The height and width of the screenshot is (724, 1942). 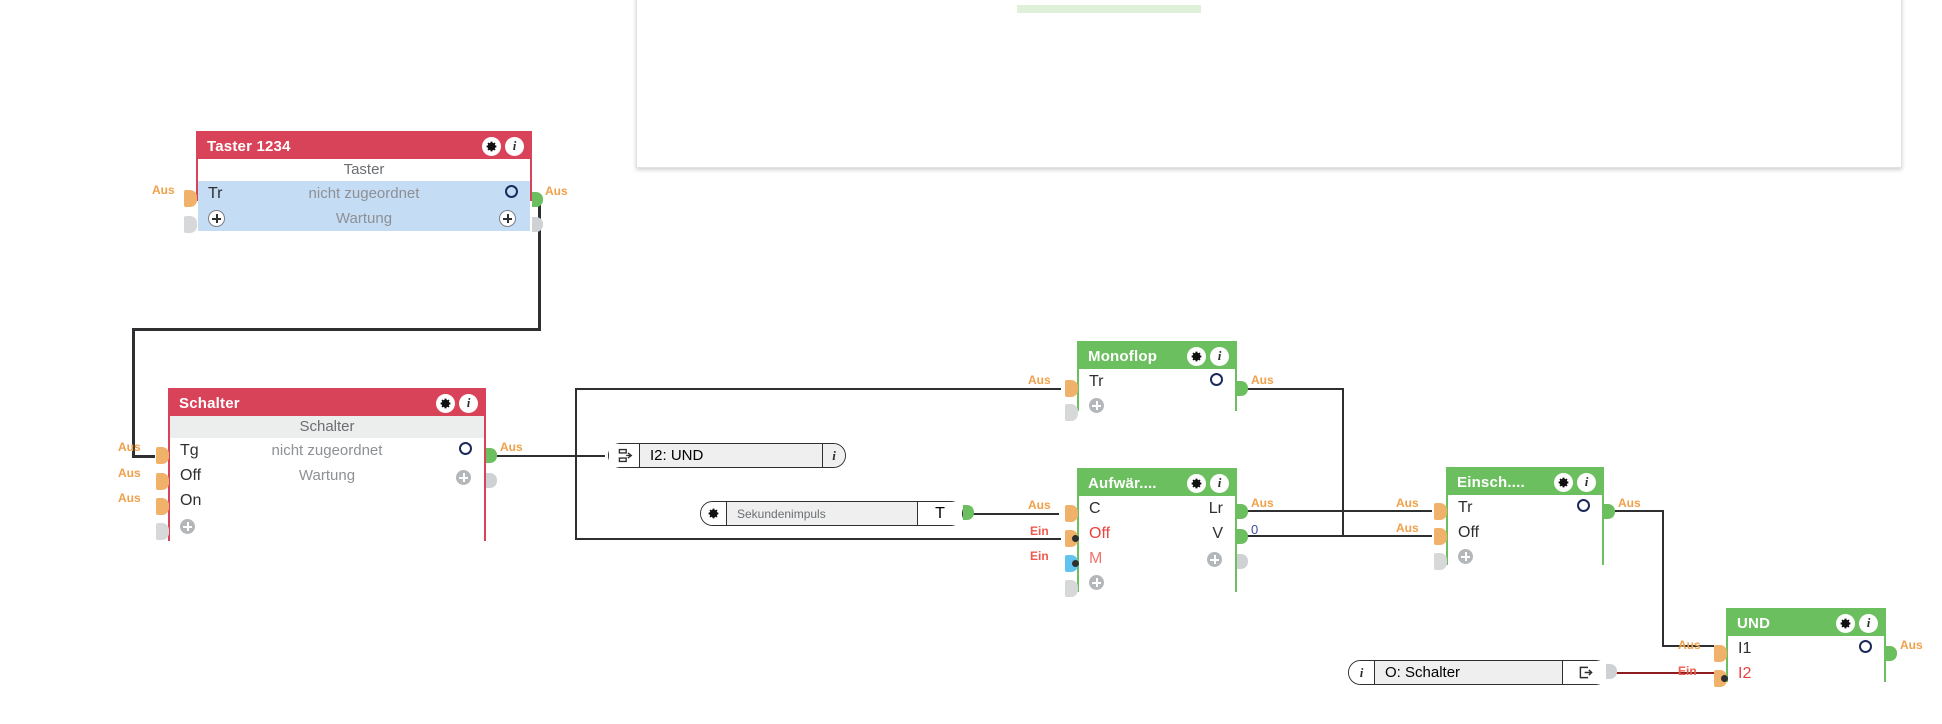 What do you see at coordinates (1525, 532) in the screenshot?
I see `port-row: Off` at bounding box center [1525, 532].